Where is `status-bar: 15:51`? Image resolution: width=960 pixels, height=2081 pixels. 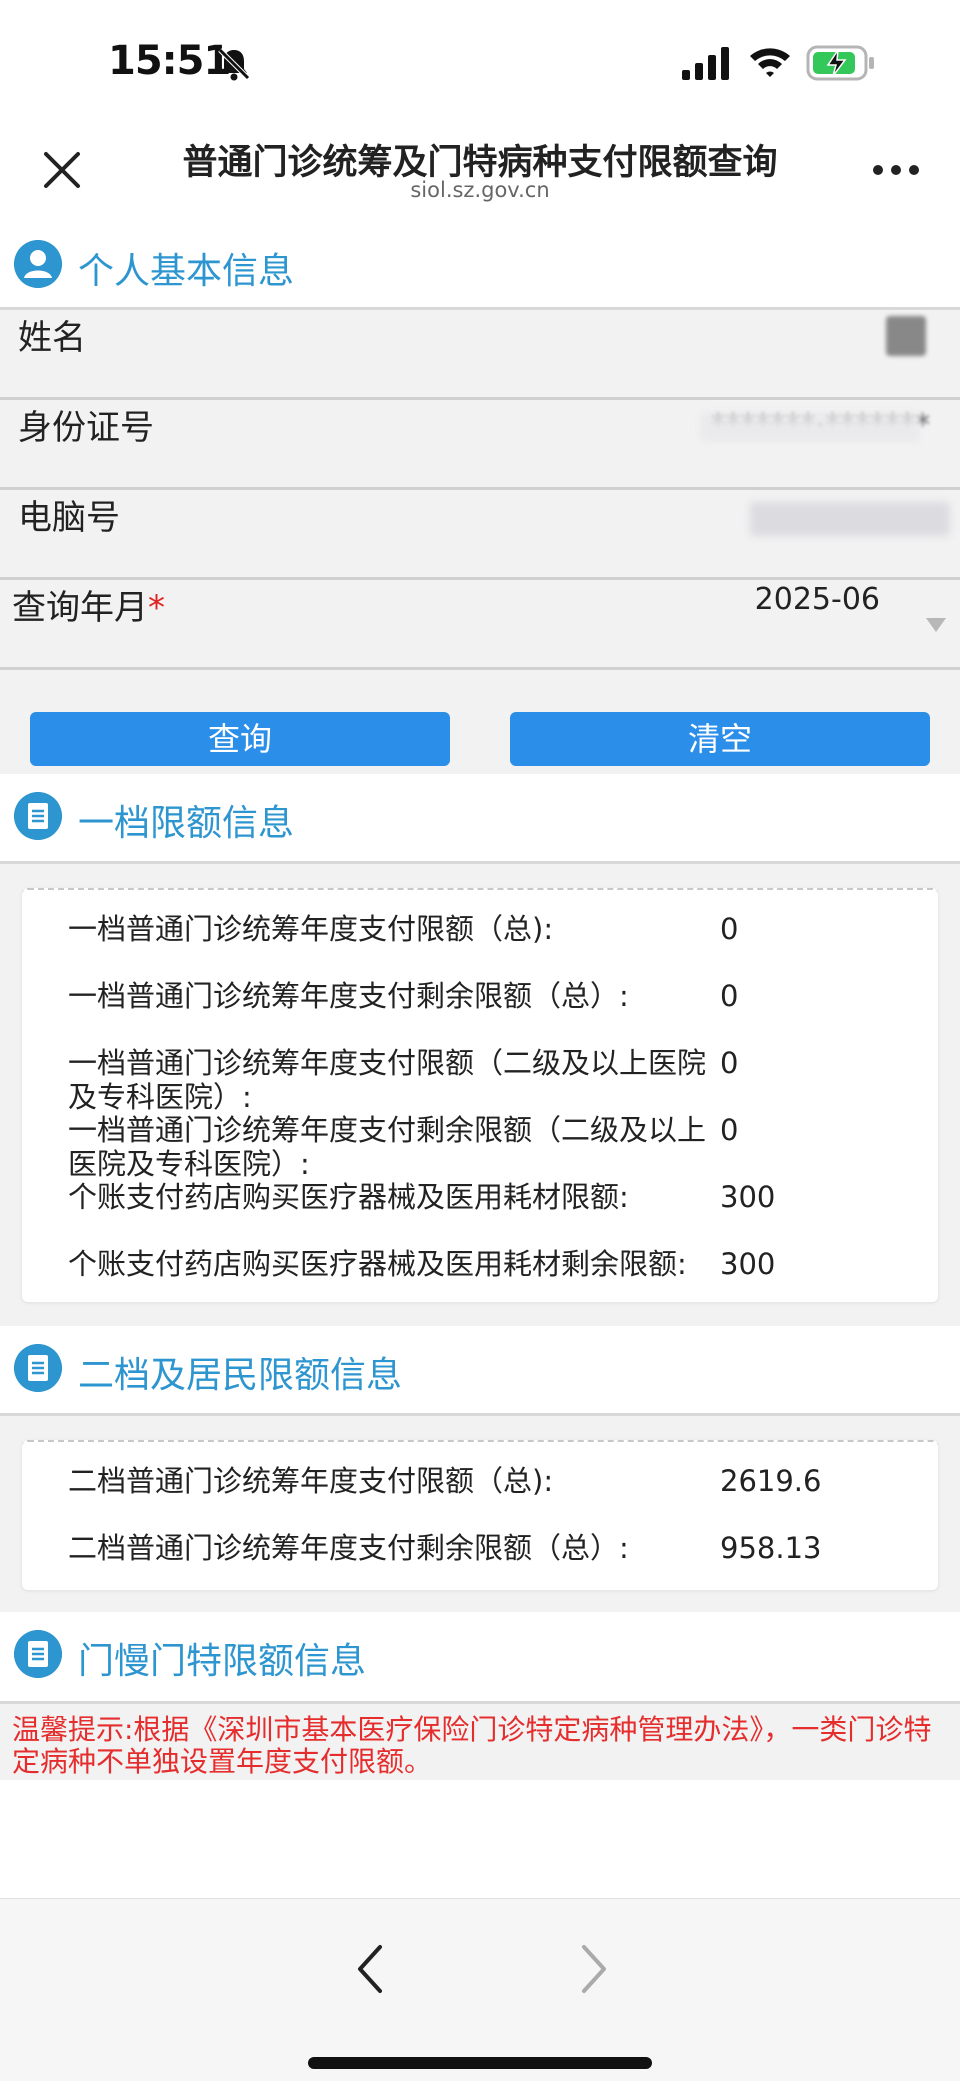 status-bar: 15:51 is located at coordinates (480, 60).